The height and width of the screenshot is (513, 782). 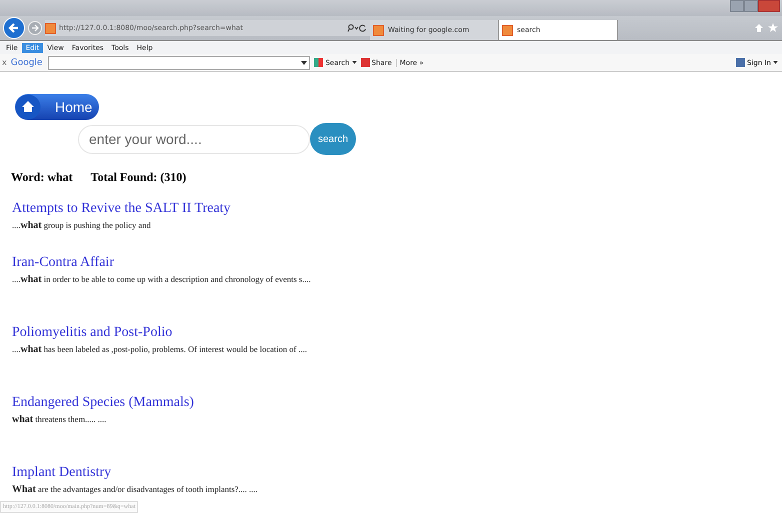 I want to click on user-icon, so click(x=740, y=62).